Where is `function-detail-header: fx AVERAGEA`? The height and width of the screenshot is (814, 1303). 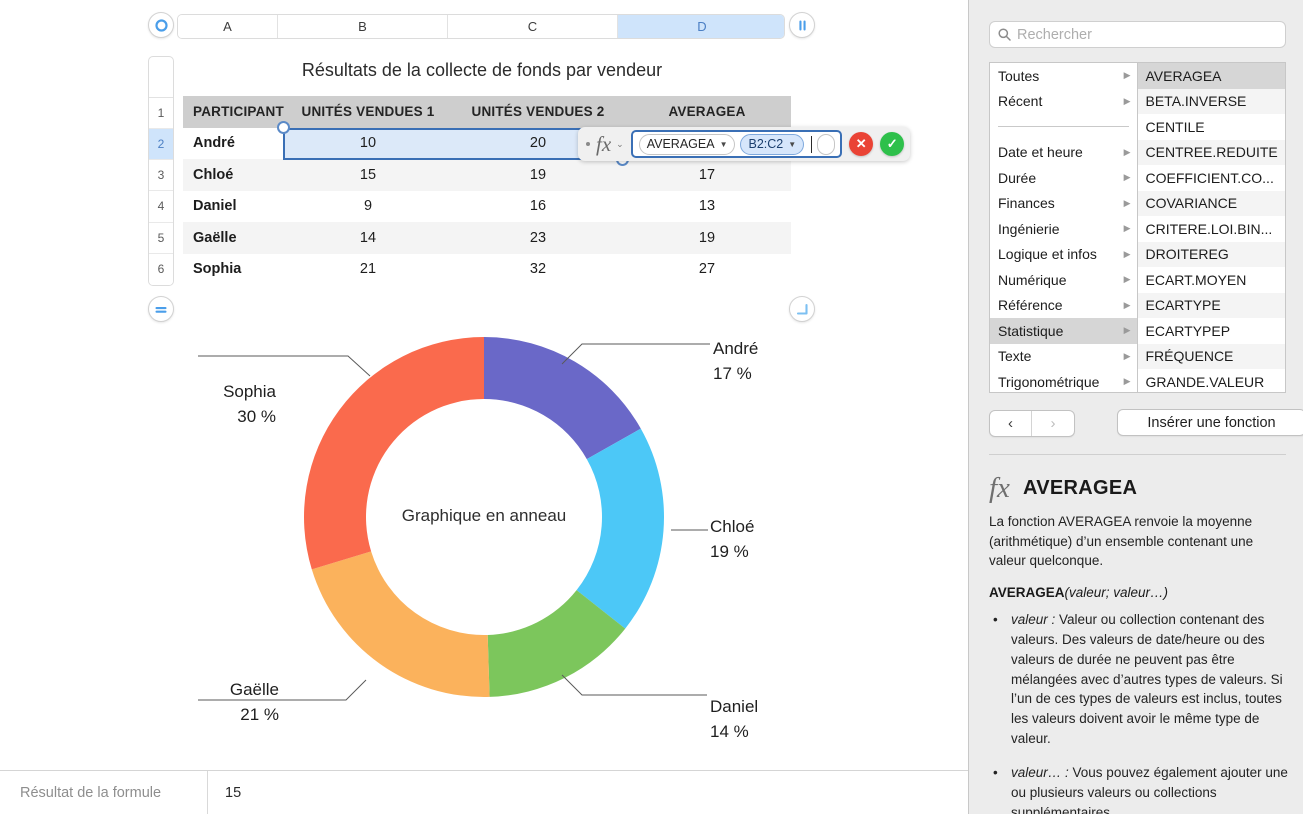 function-detail-header: fx AVERAGEA is located at coordinates (1063, 488).